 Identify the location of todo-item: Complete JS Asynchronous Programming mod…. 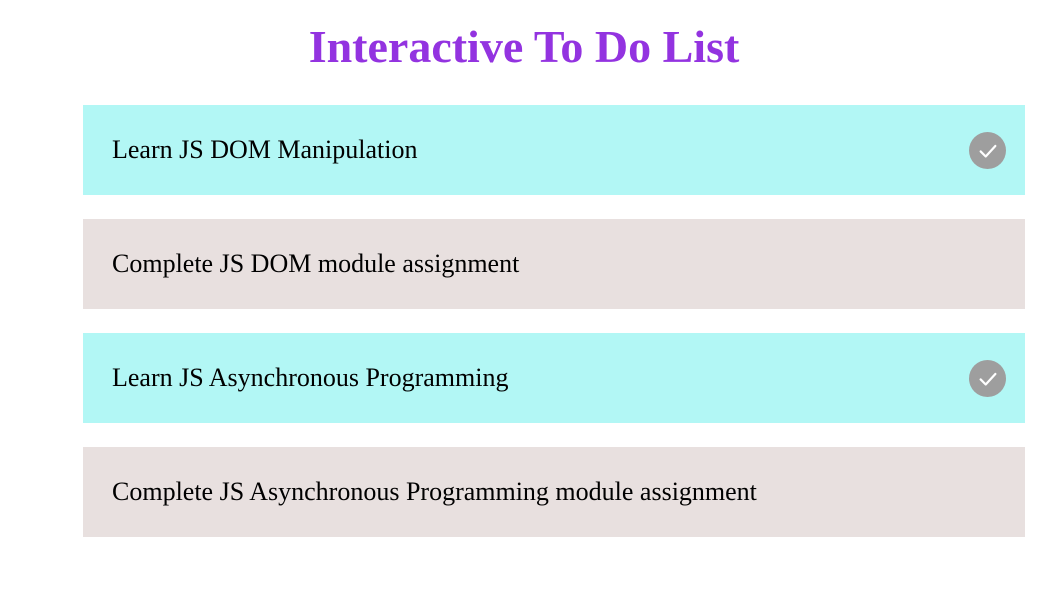
(554, 492).